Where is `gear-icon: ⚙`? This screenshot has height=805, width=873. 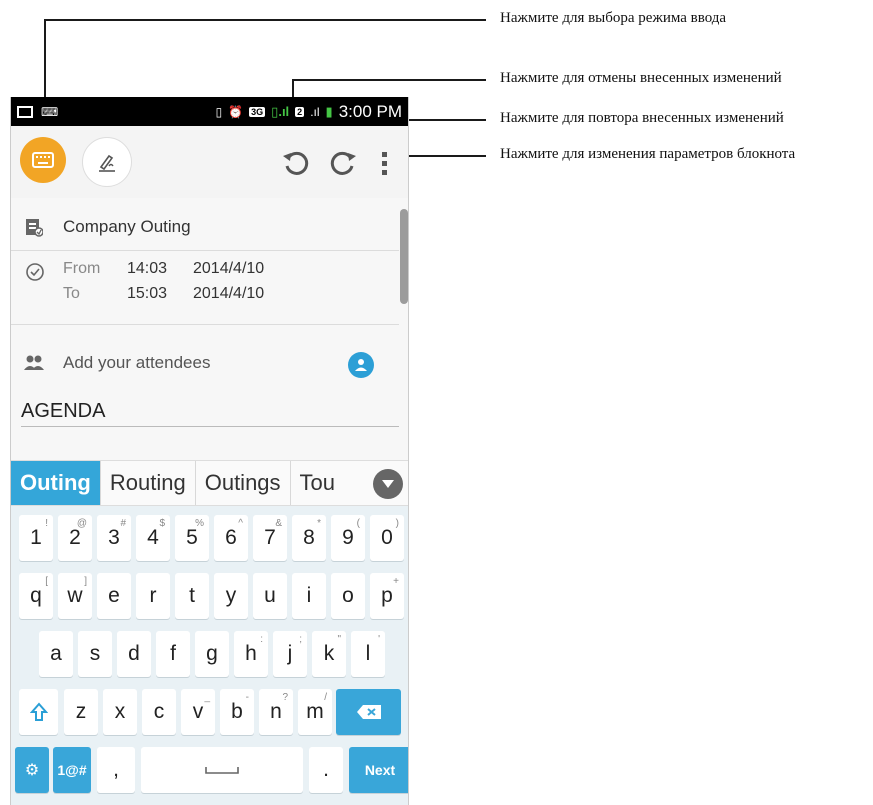 gear-icon: ⚙ is located at coordinates (32, 770).